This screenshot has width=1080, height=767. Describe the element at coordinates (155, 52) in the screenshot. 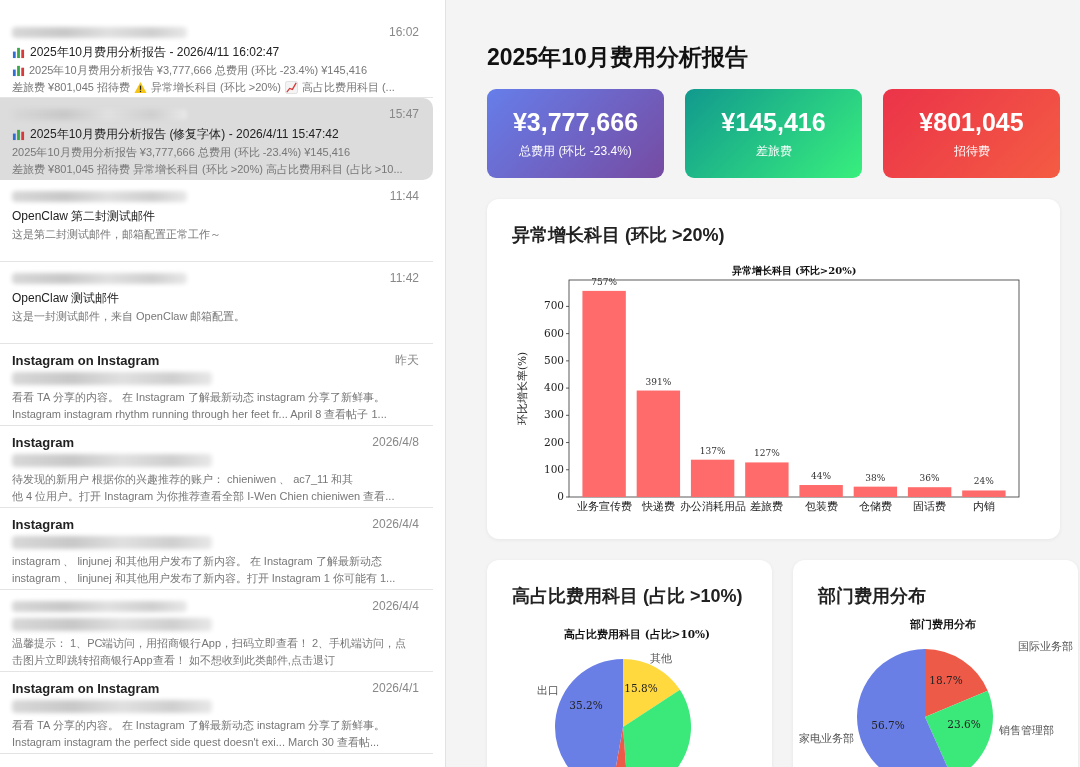

I see `mail-subject: 2025年10月费用分析报告 - 2026/4/11 16:02:47` at that location.